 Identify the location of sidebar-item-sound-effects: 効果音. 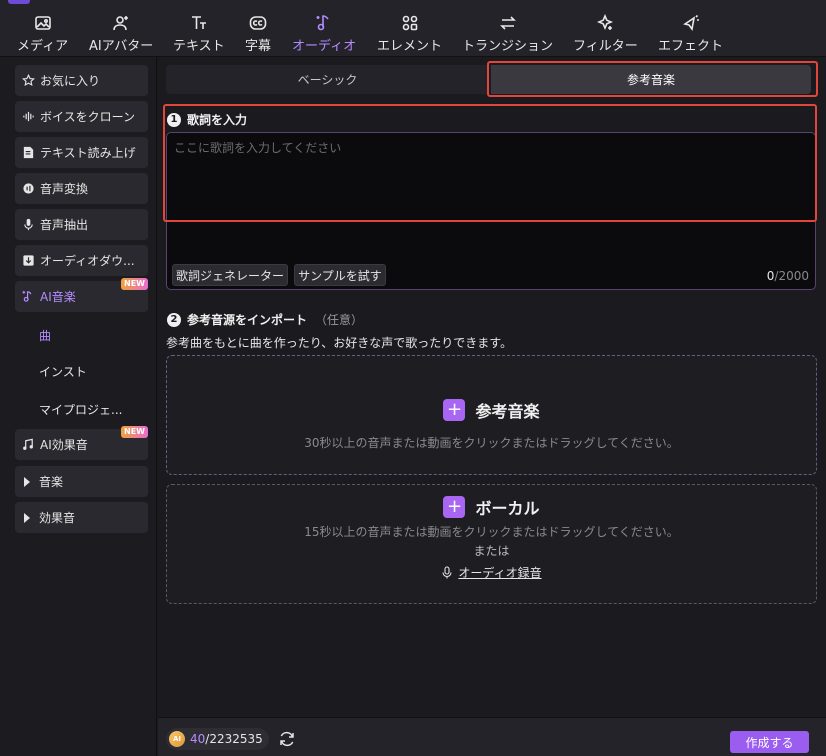
(81, 517).